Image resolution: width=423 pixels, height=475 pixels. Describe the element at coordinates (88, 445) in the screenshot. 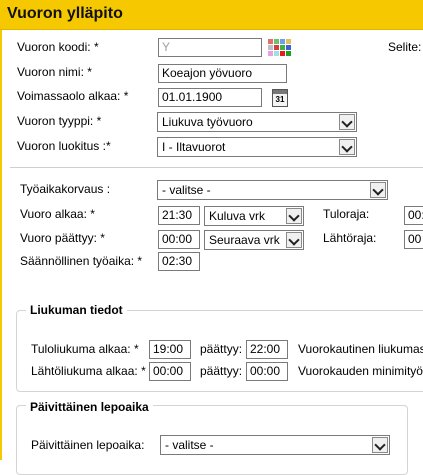

I see `lepoaika-label: Päivittäinen lepoaika:` at that location.